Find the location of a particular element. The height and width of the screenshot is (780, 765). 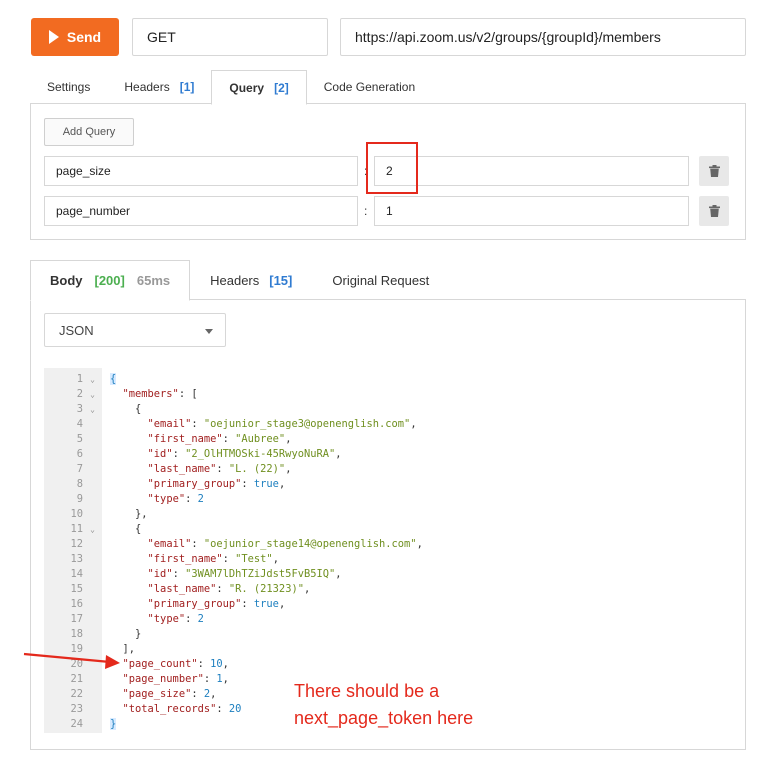

arrow-annotation-icon is located at coordinates (71, 660).